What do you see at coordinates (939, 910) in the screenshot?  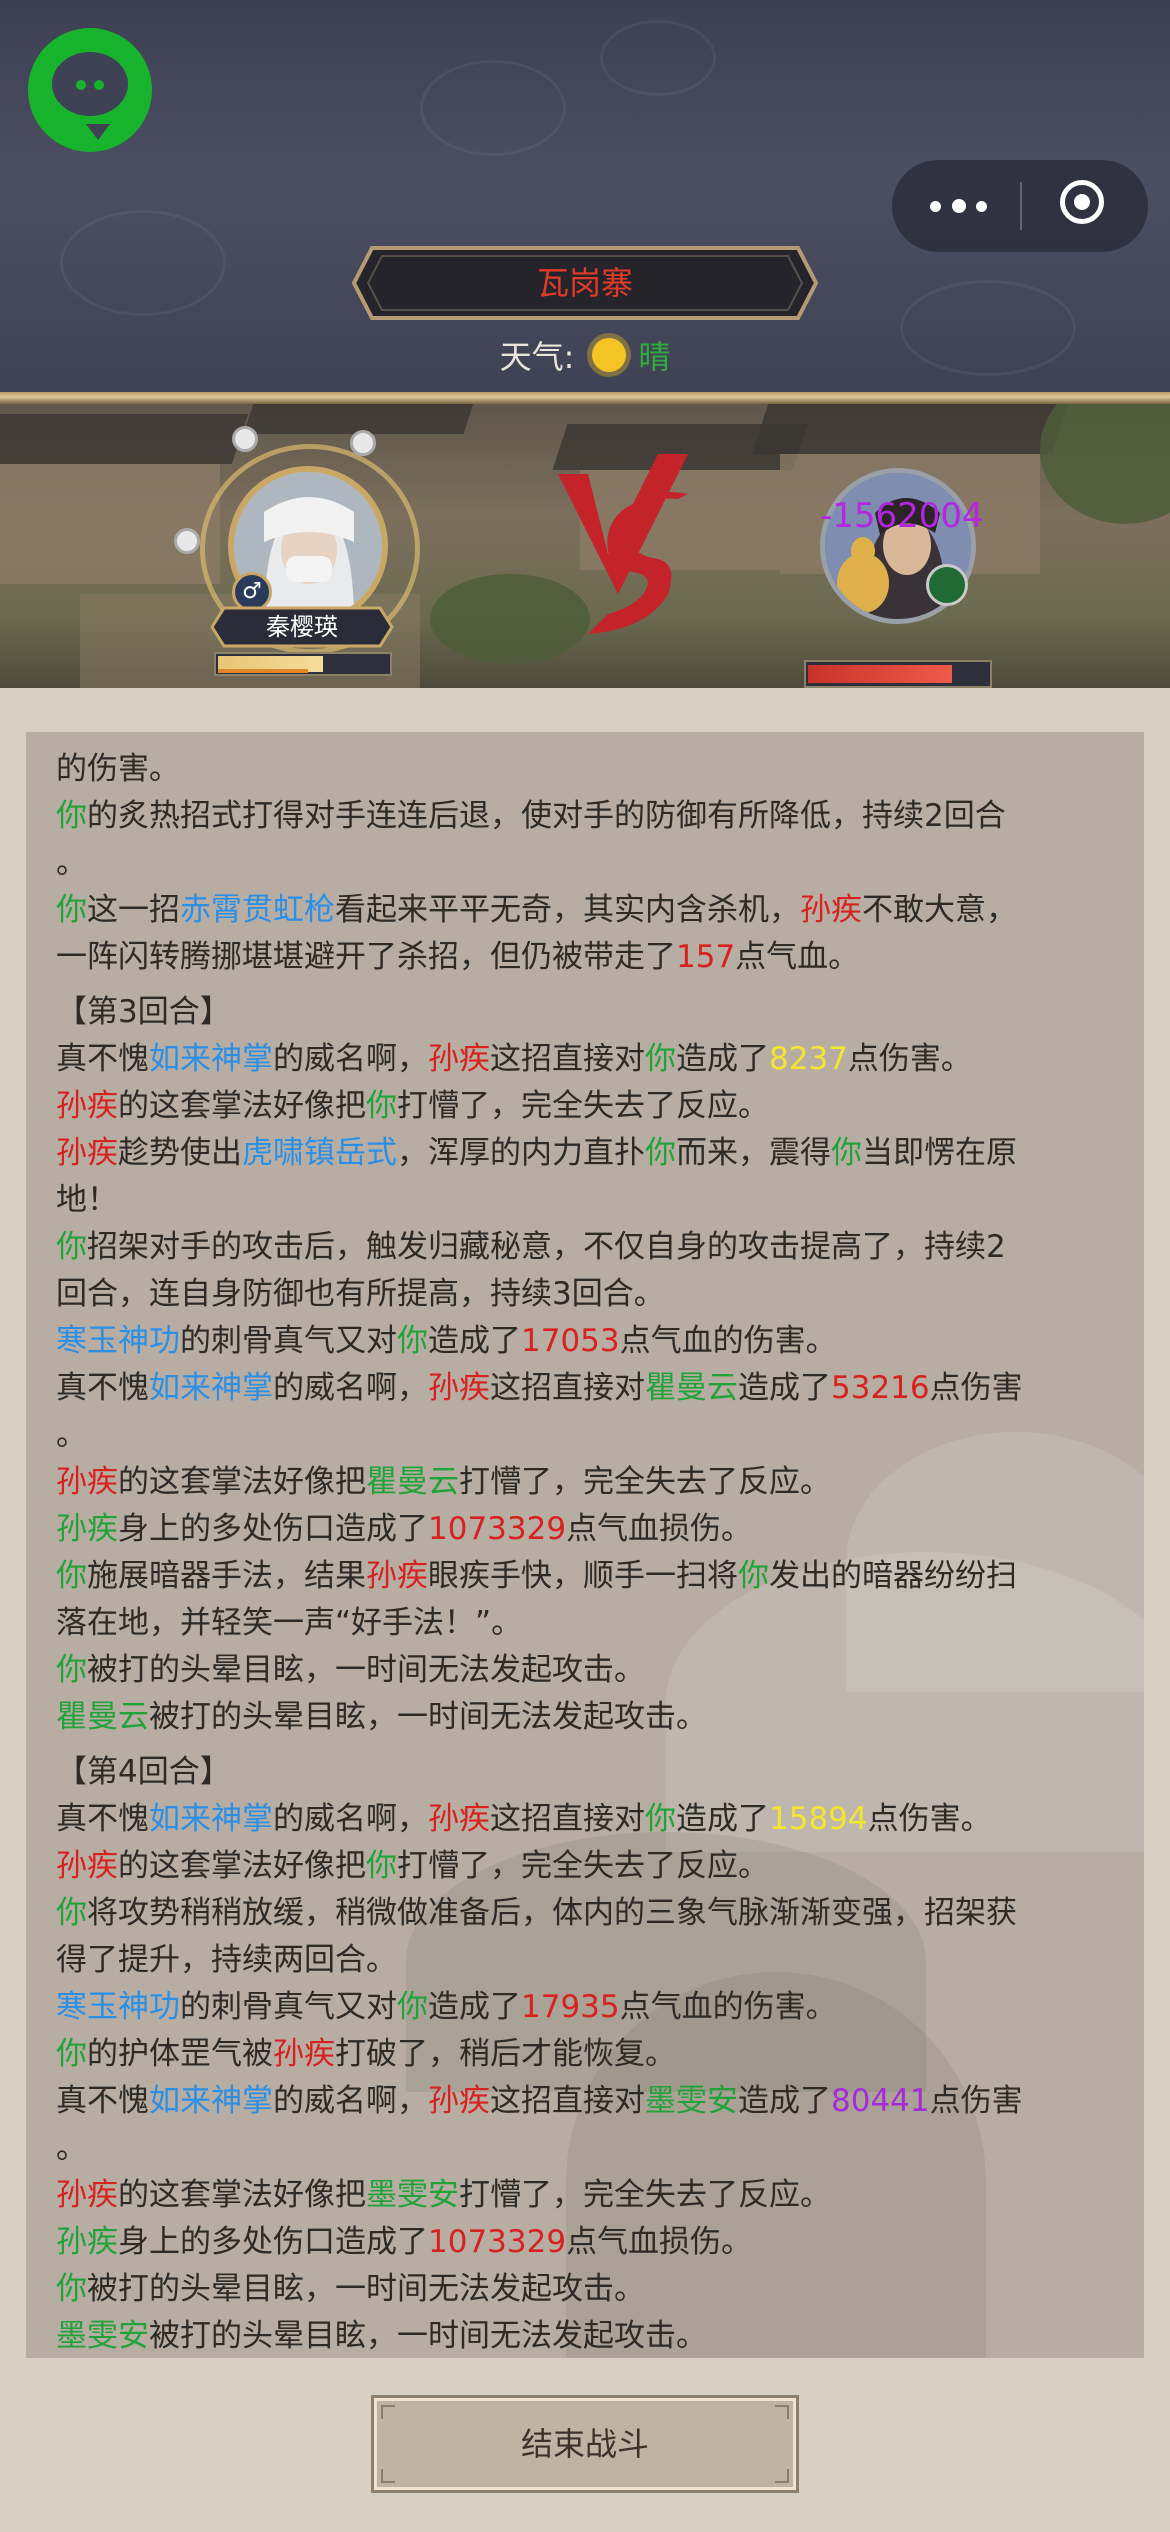 I see `log-text: 不敢大意，` at bounding box center [939, 910].